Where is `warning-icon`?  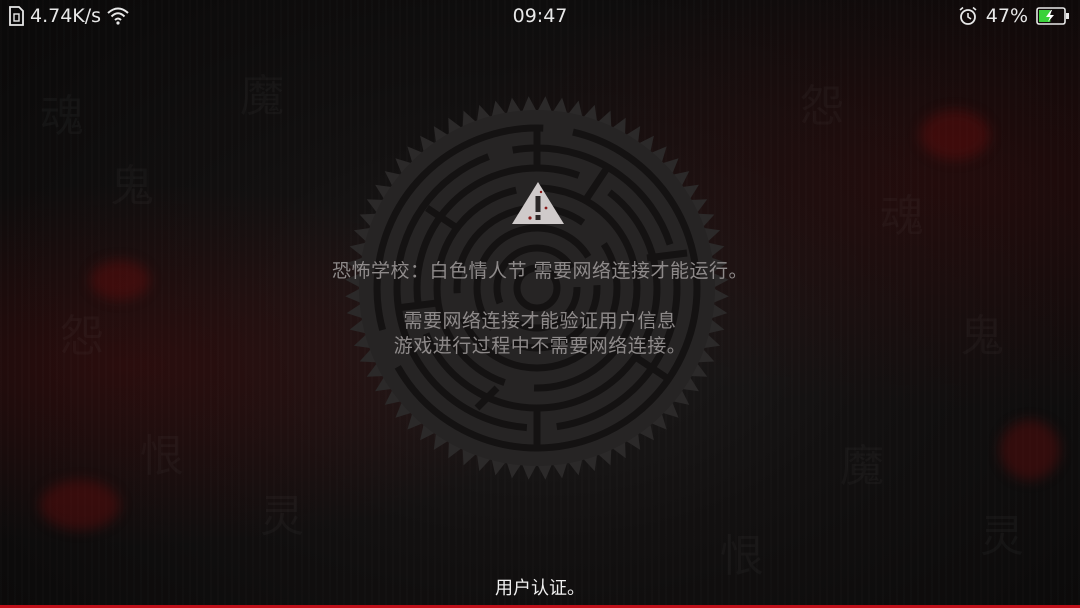
warning-icon is located at coordinates (538, 203).